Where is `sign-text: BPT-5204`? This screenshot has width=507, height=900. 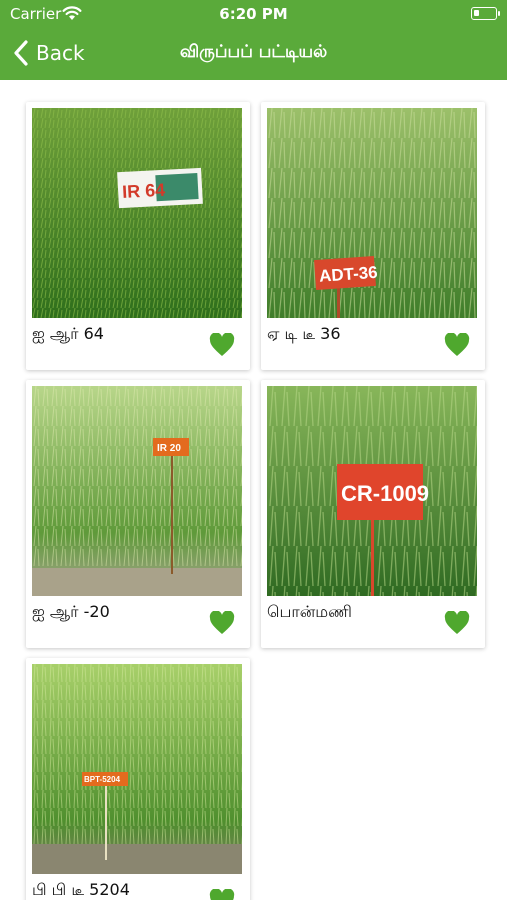
sign-text: BPT-5204 is located at coordinates (102, 779).